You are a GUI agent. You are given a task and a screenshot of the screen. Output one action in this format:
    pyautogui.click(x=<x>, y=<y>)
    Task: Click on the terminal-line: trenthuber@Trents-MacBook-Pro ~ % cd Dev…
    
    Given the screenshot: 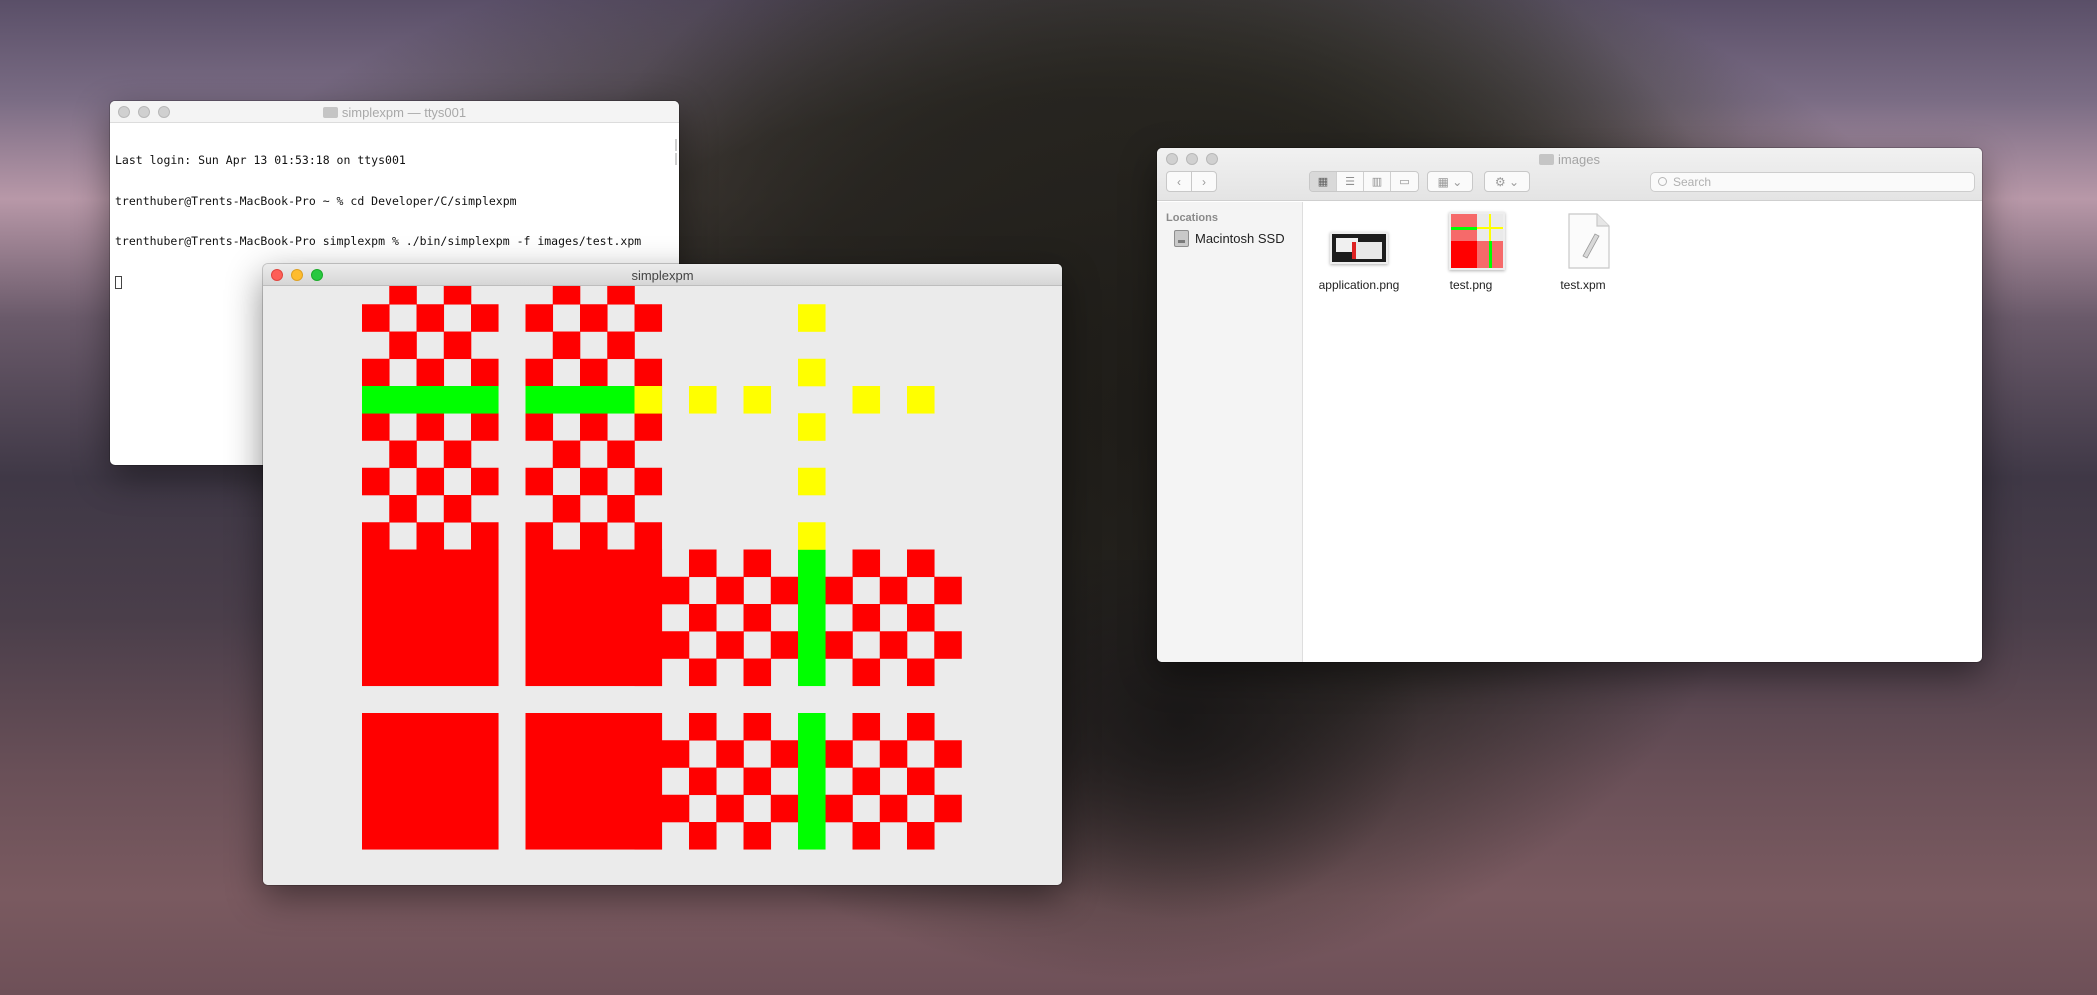 What is the action you would take?
    pyautogui.click(x=316, y=200)
    